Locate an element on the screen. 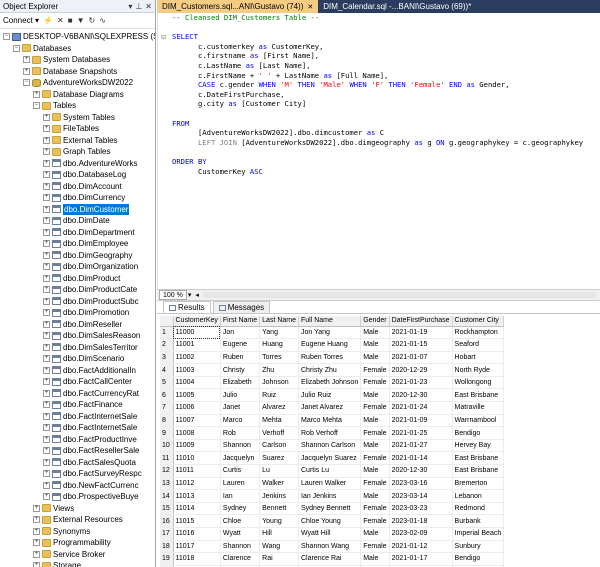 Image resolution: width=600 pixels, height=567 pixels. row-number: 14 is located at coordinates (167, 496).